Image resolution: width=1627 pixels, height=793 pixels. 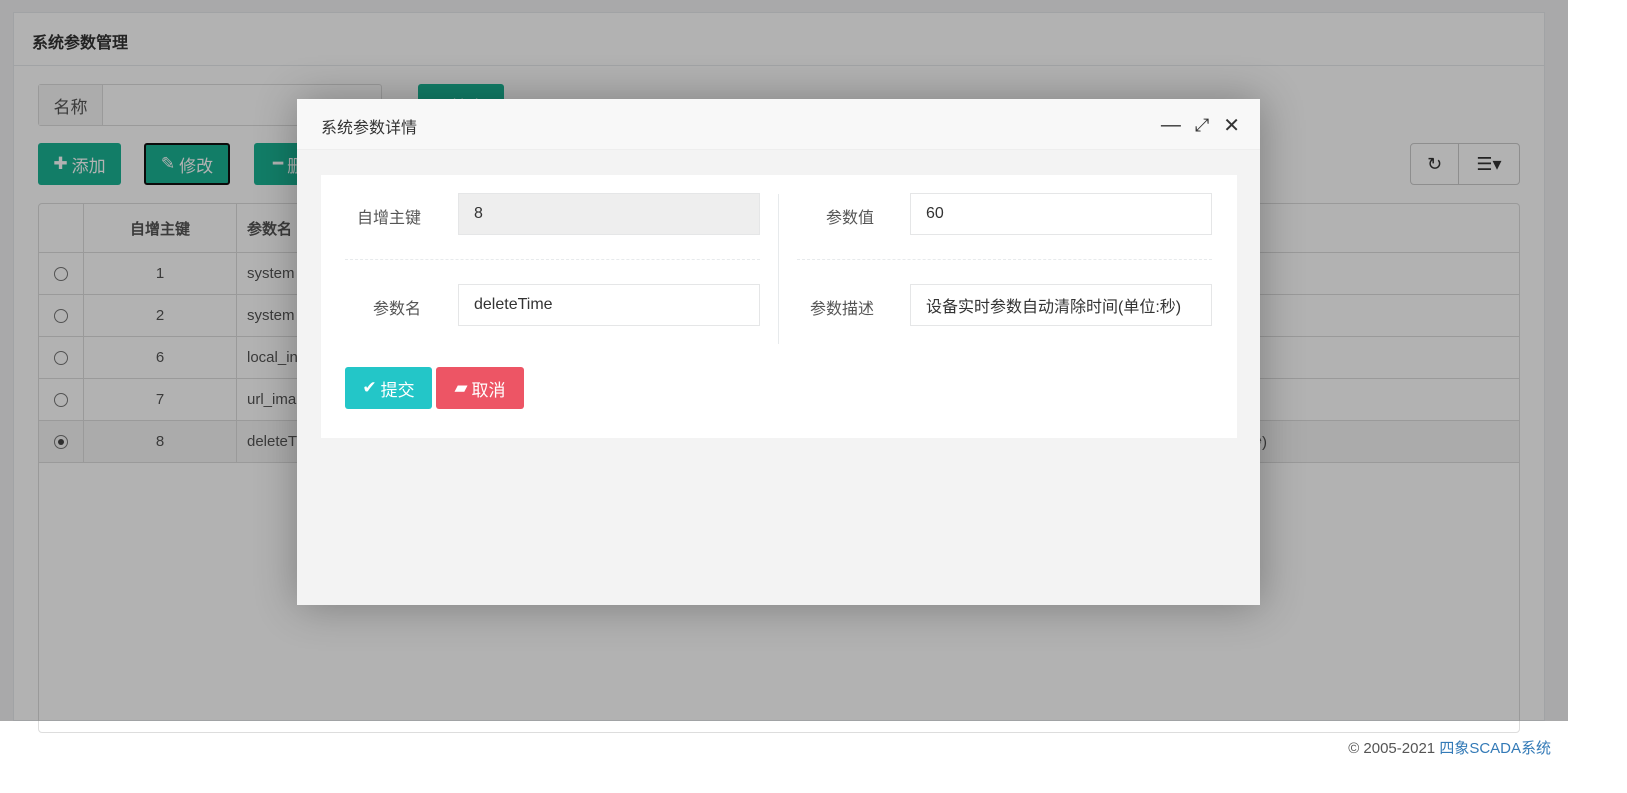 What do you see at coordinates (1495, 748) in the screenshot?
I see `footer-link: 四象SCADA系统` at bounding box center [1495, 748].